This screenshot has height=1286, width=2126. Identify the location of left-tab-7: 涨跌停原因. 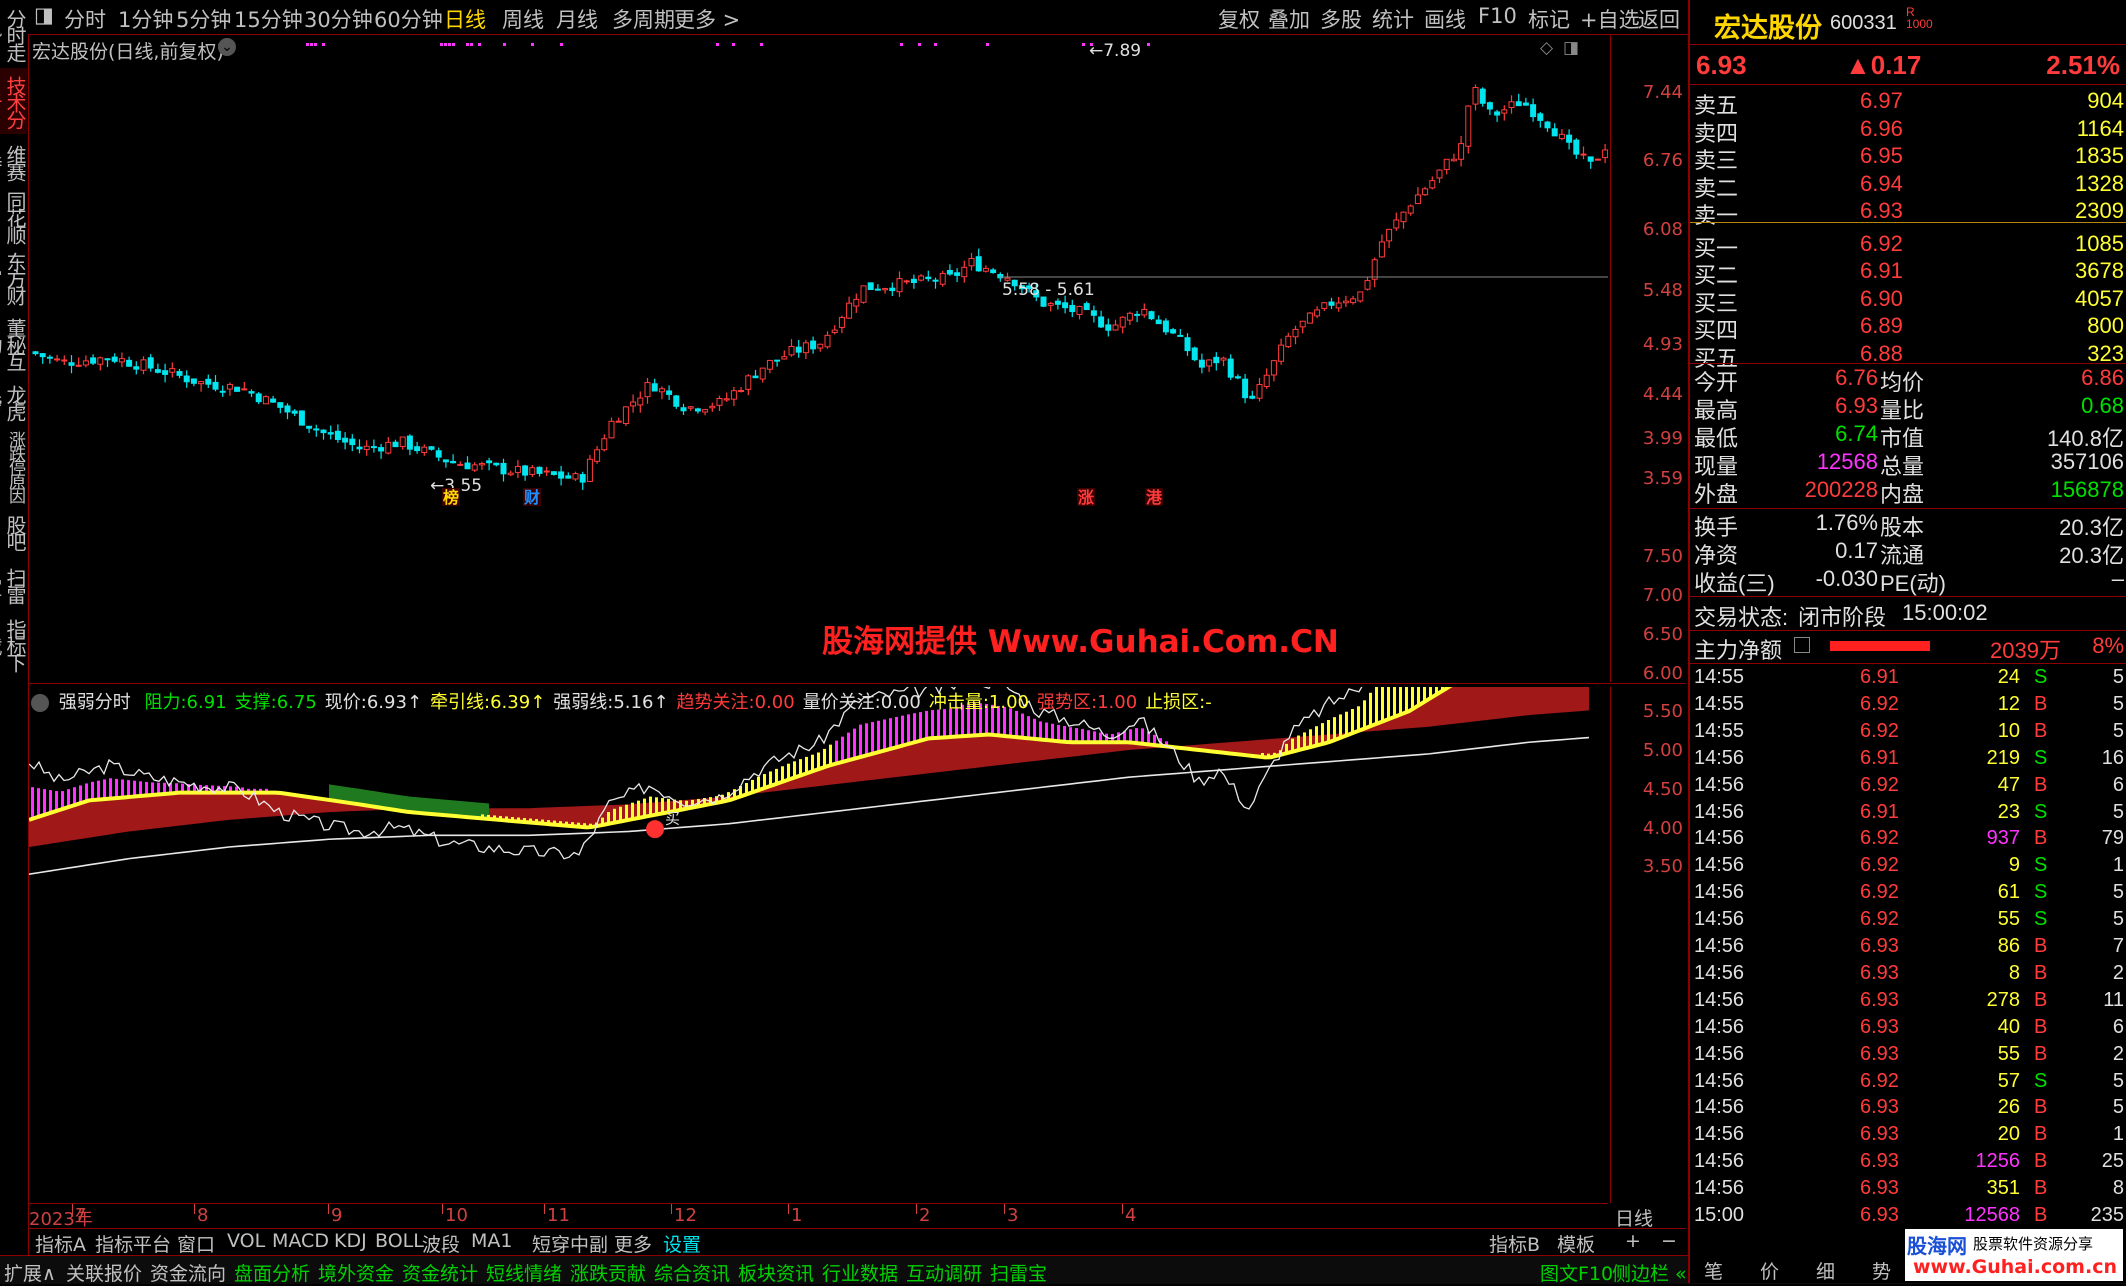
(13, 466).